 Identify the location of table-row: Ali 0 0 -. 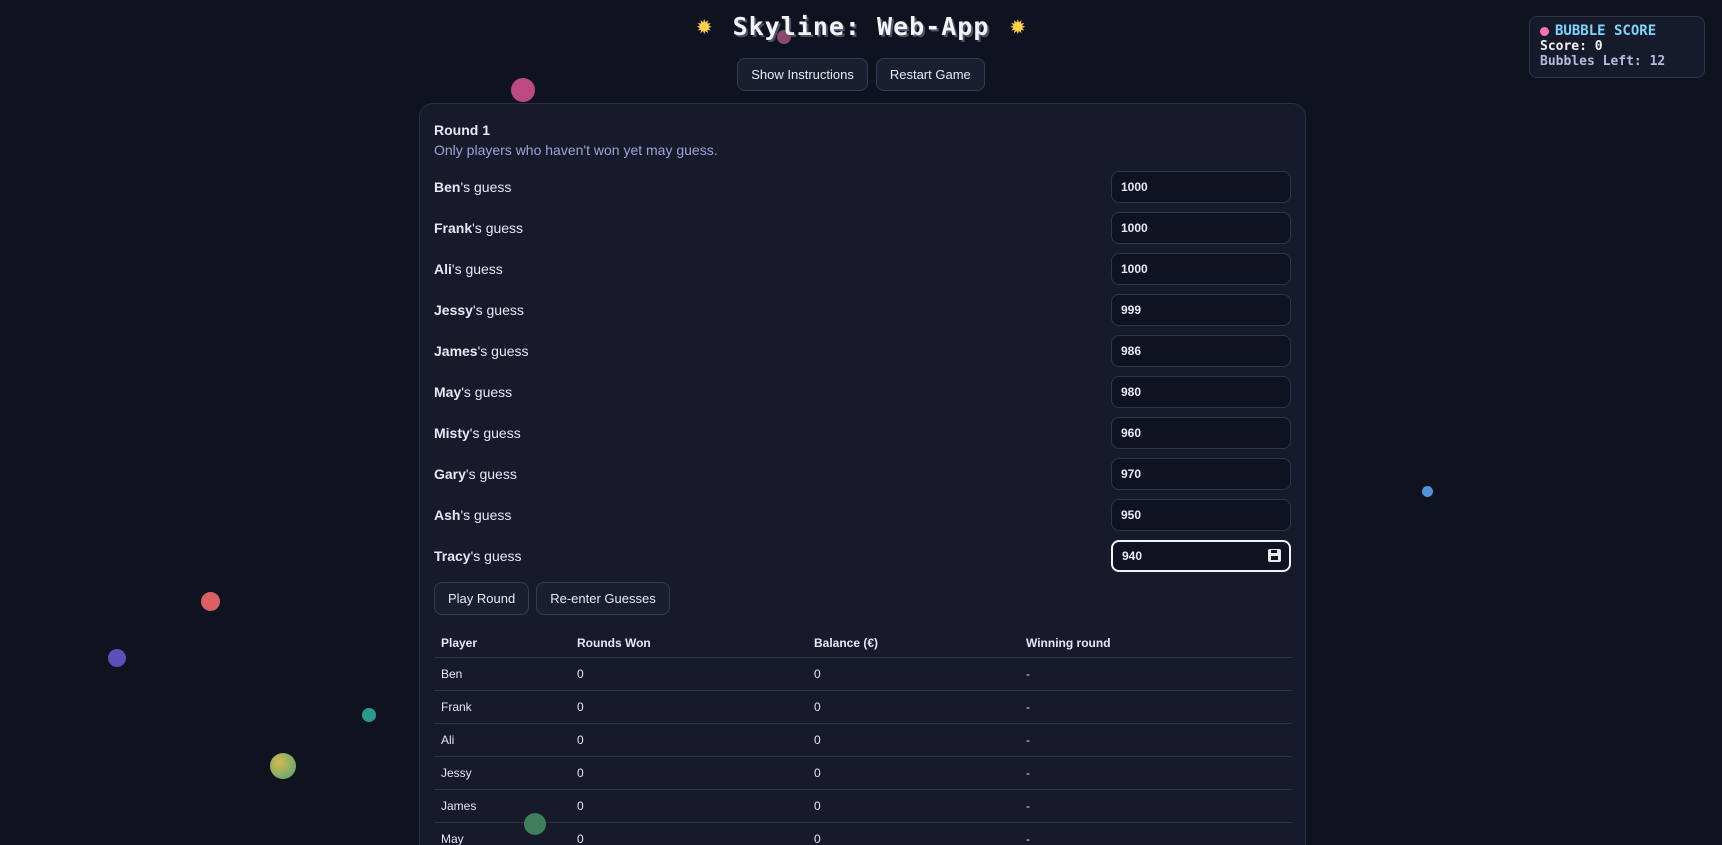
(863, 740).